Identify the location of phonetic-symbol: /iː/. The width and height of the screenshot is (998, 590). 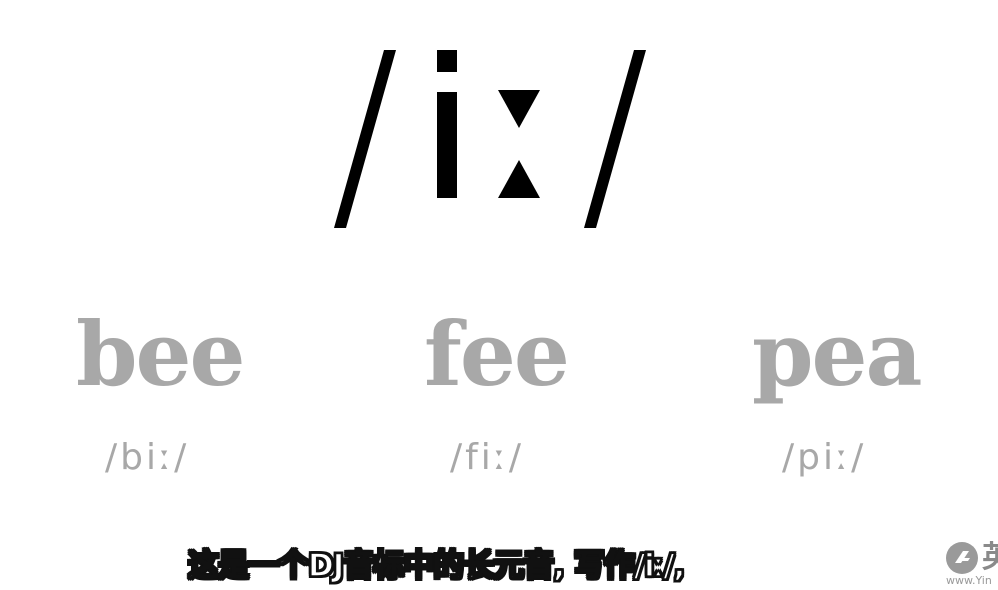
(490, 139).